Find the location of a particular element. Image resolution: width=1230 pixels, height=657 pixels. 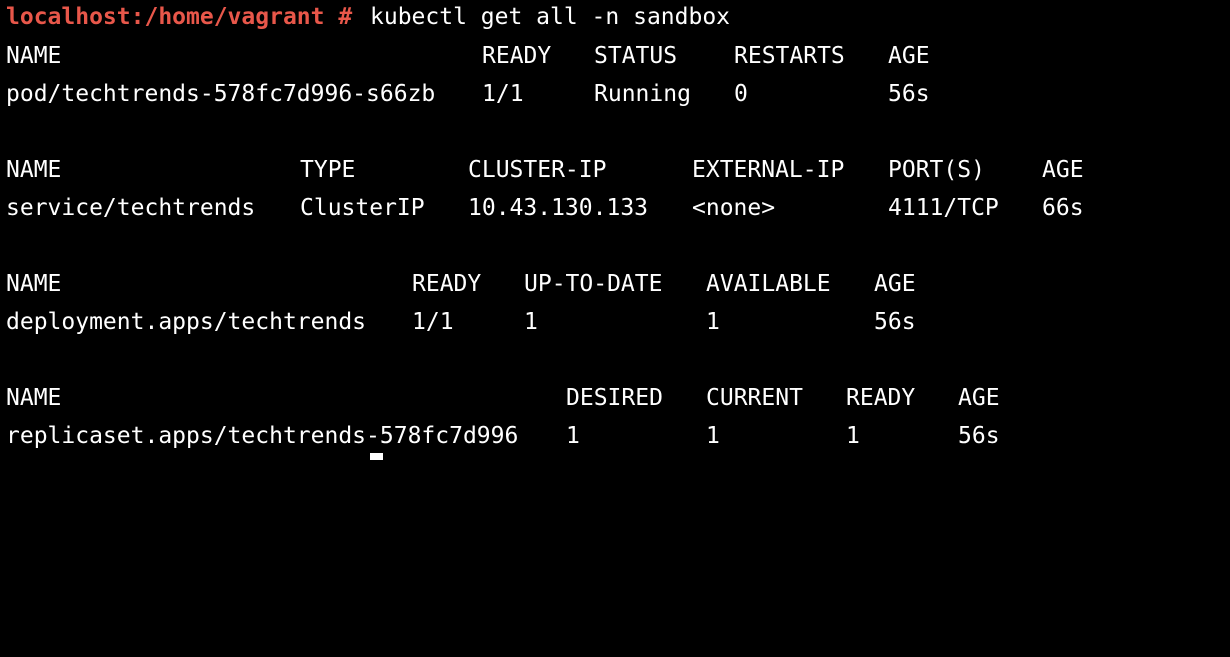

services-header-external-ip: EXTERNAL-IP is located at coordinates (768, 170).